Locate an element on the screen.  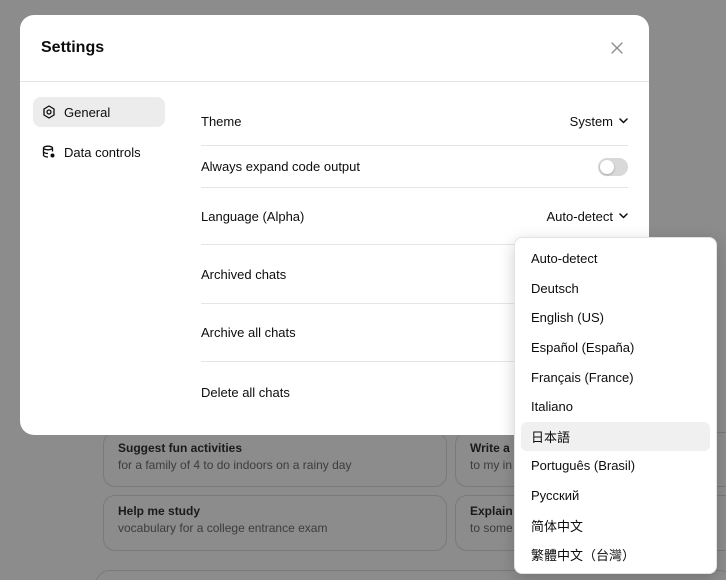
sidebar-item-general: General is located at coordinates (99, 112).